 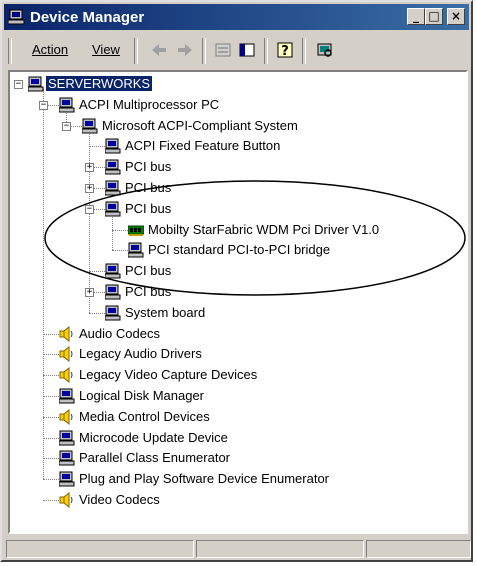 What do you see at coordinates (325, 50) in the screenshot?
I see `scan-hardware-icon` at bounding box center [325, 50].